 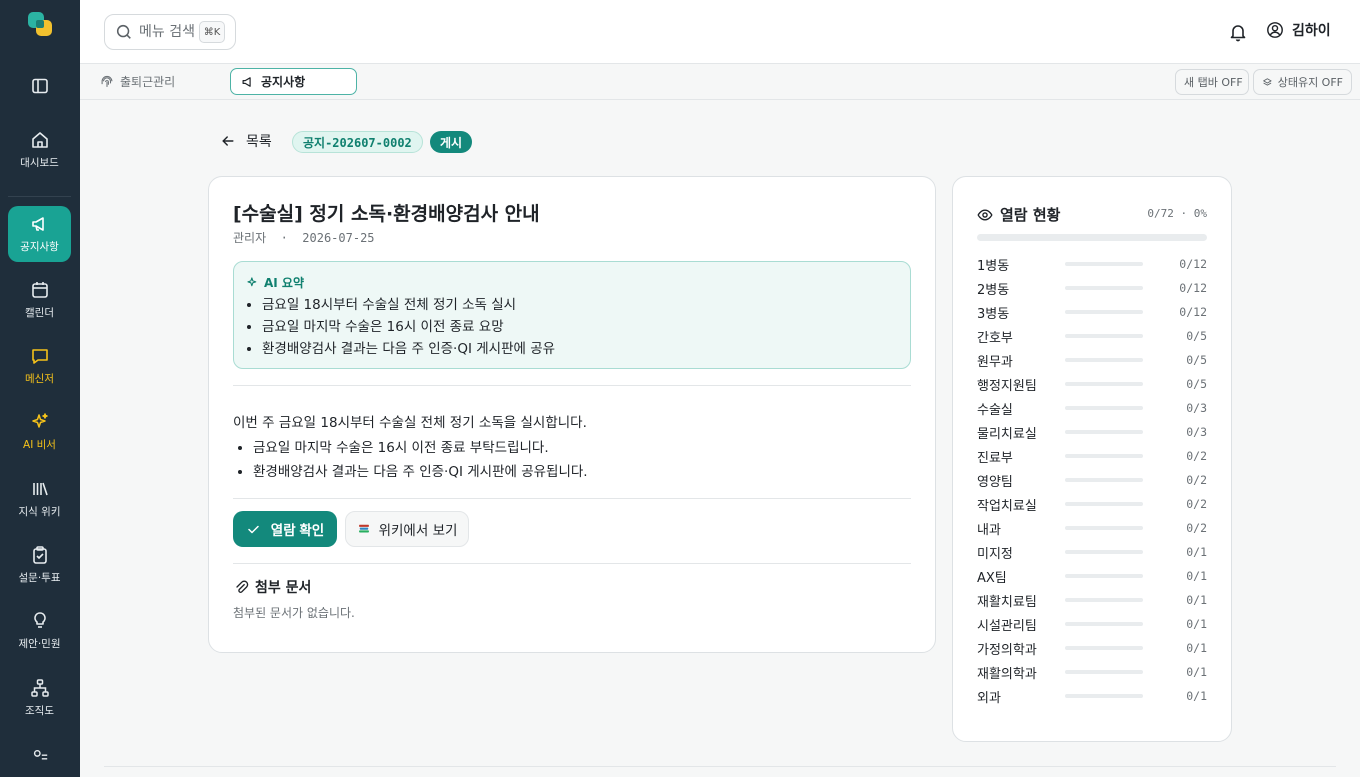 What do you see at coordinates (1196, 336) in the screenshot?
I see `department-count: 0/5` at bounding box center [1196, 336].